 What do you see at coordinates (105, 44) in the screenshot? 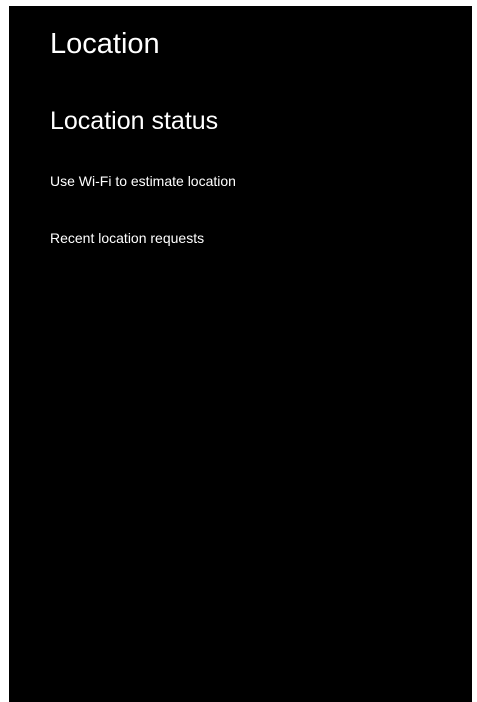
I see `page-title: Location` at bounding box center [105, 44].